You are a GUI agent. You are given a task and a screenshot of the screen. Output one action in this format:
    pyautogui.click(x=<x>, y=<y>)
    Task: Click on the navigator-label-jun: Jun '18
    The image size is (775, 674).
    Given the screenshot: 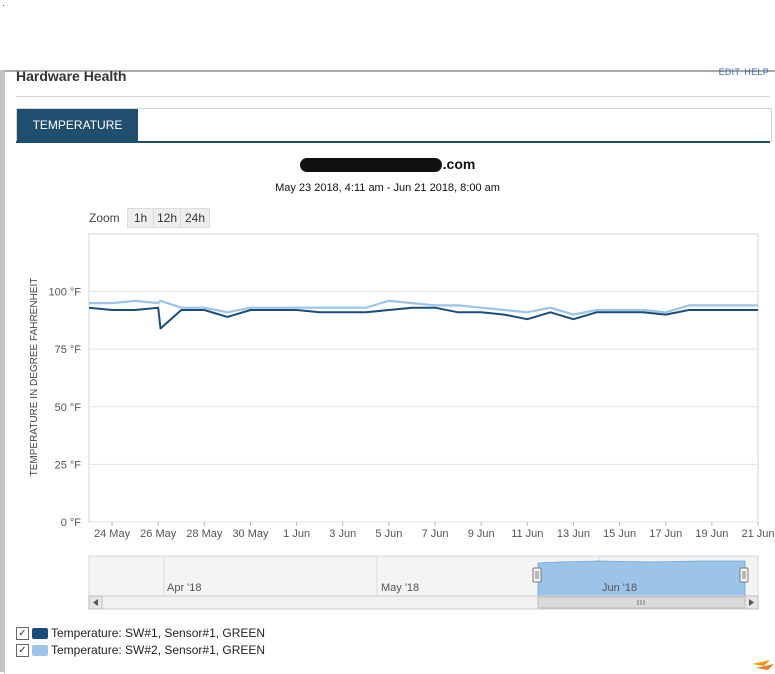 What is the action you would take?
    pyautogui.click(x=619, y=588)
    